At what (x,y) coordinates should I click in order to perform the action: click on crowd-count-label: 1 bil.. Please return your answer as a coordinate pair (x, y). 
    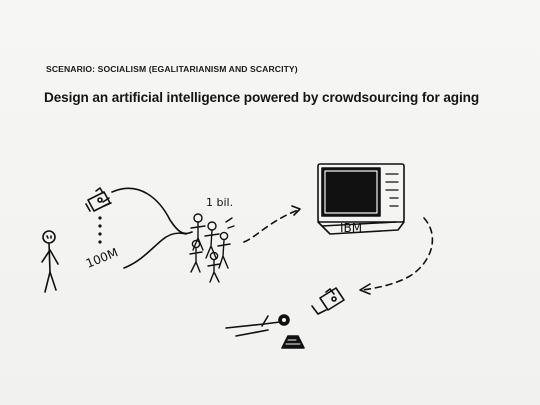
    Looking at the image, I should click on (219, 202).